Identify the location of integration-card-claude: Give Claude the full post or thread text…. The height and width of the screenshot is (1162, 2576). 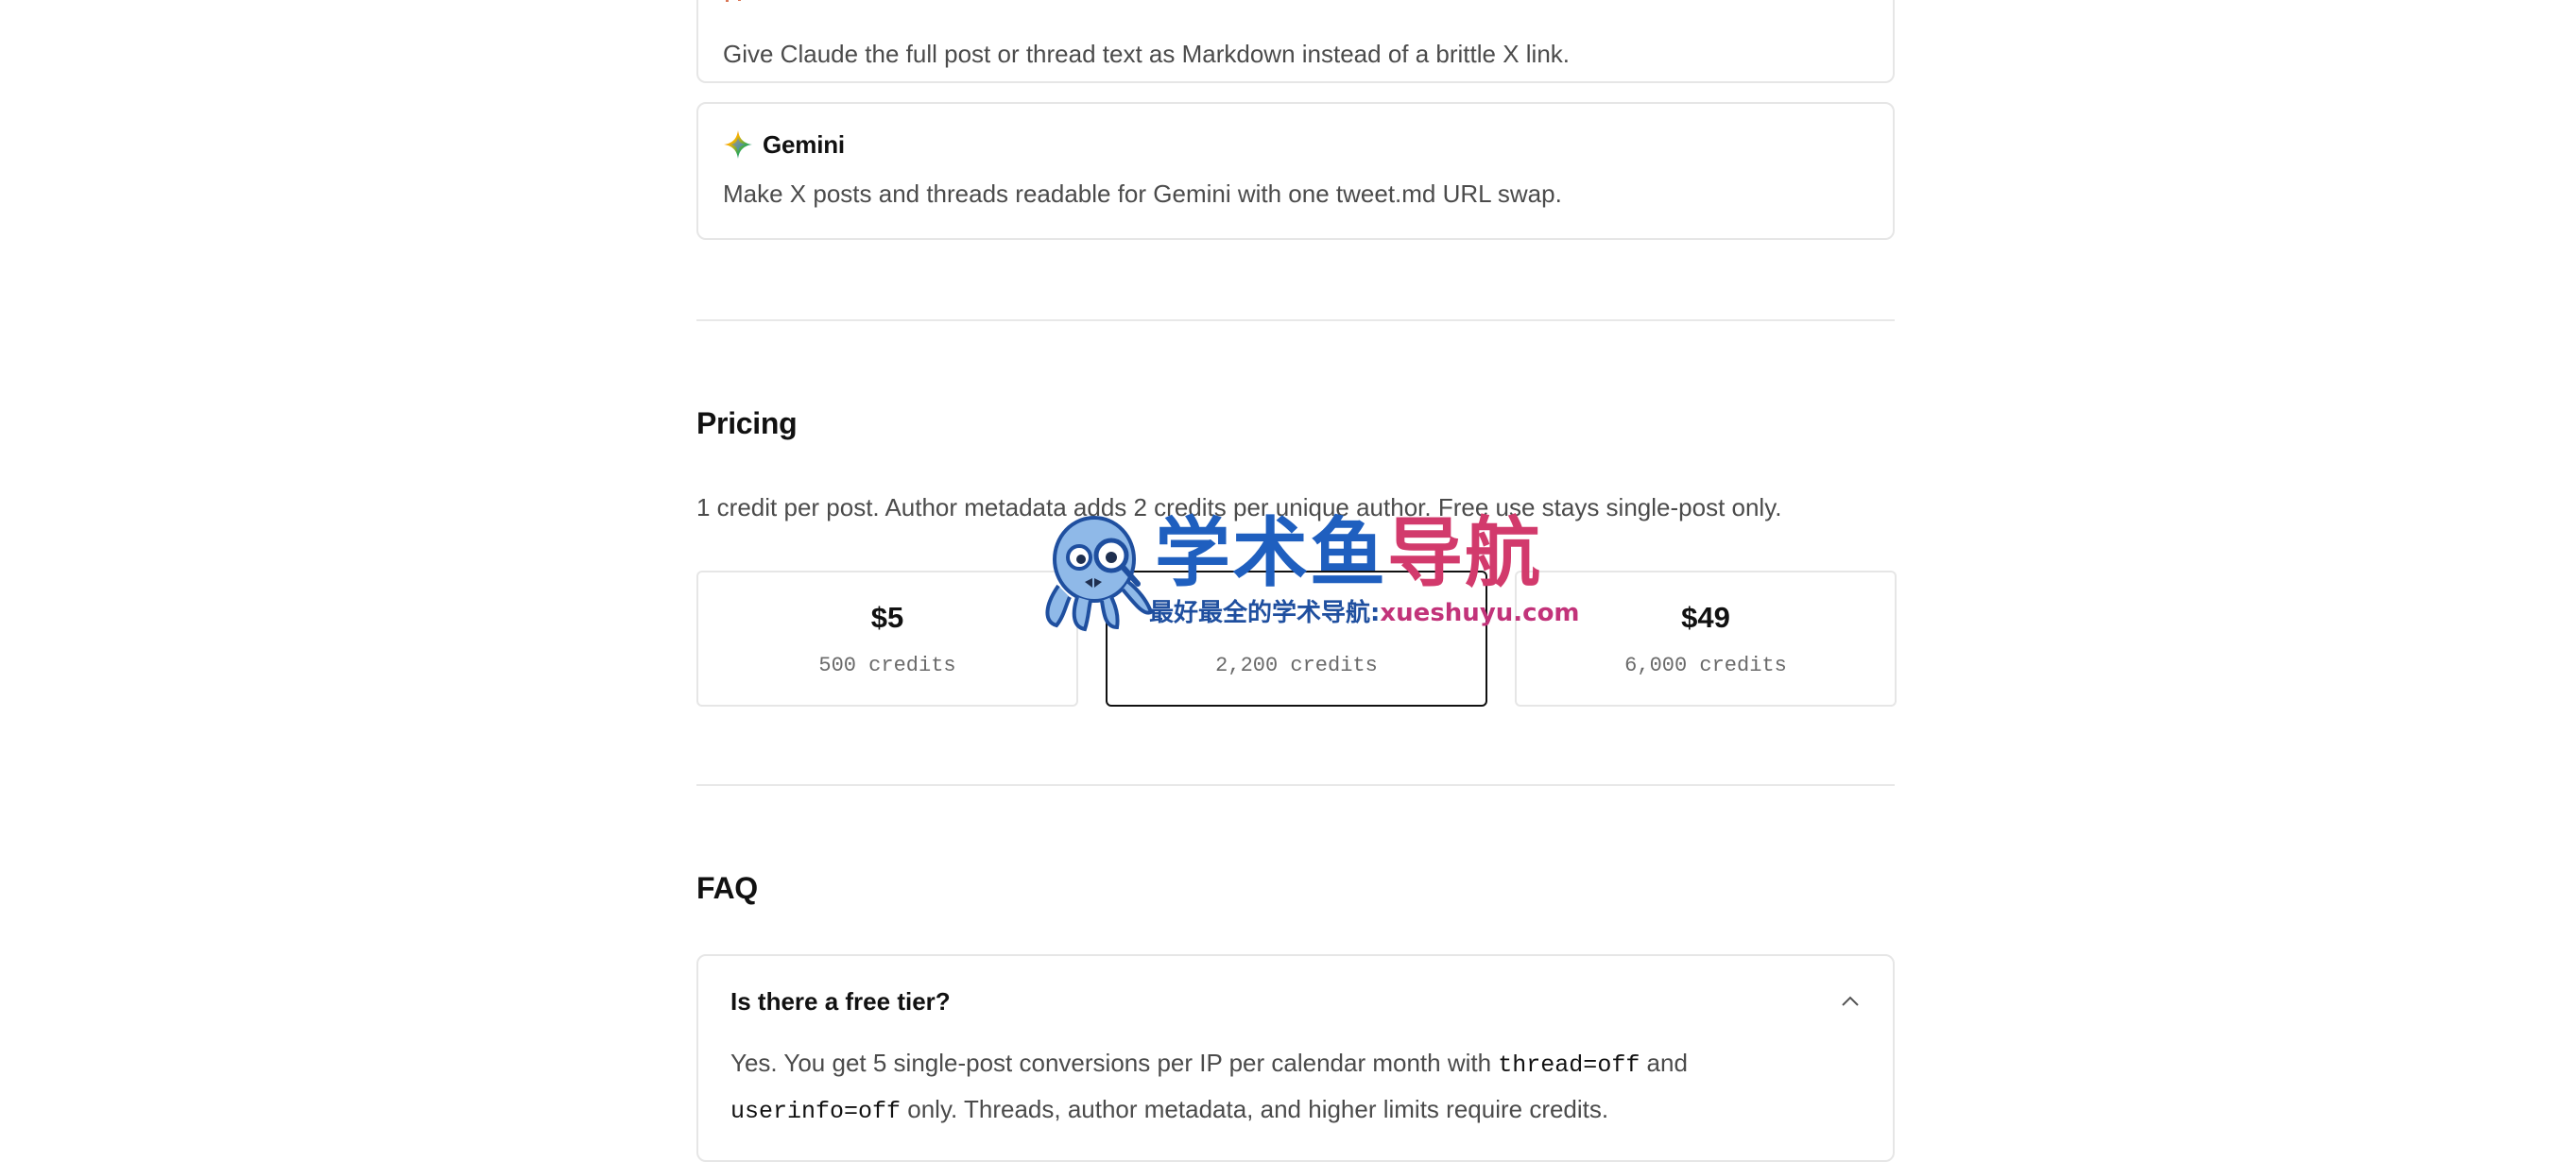
(1295, 41).